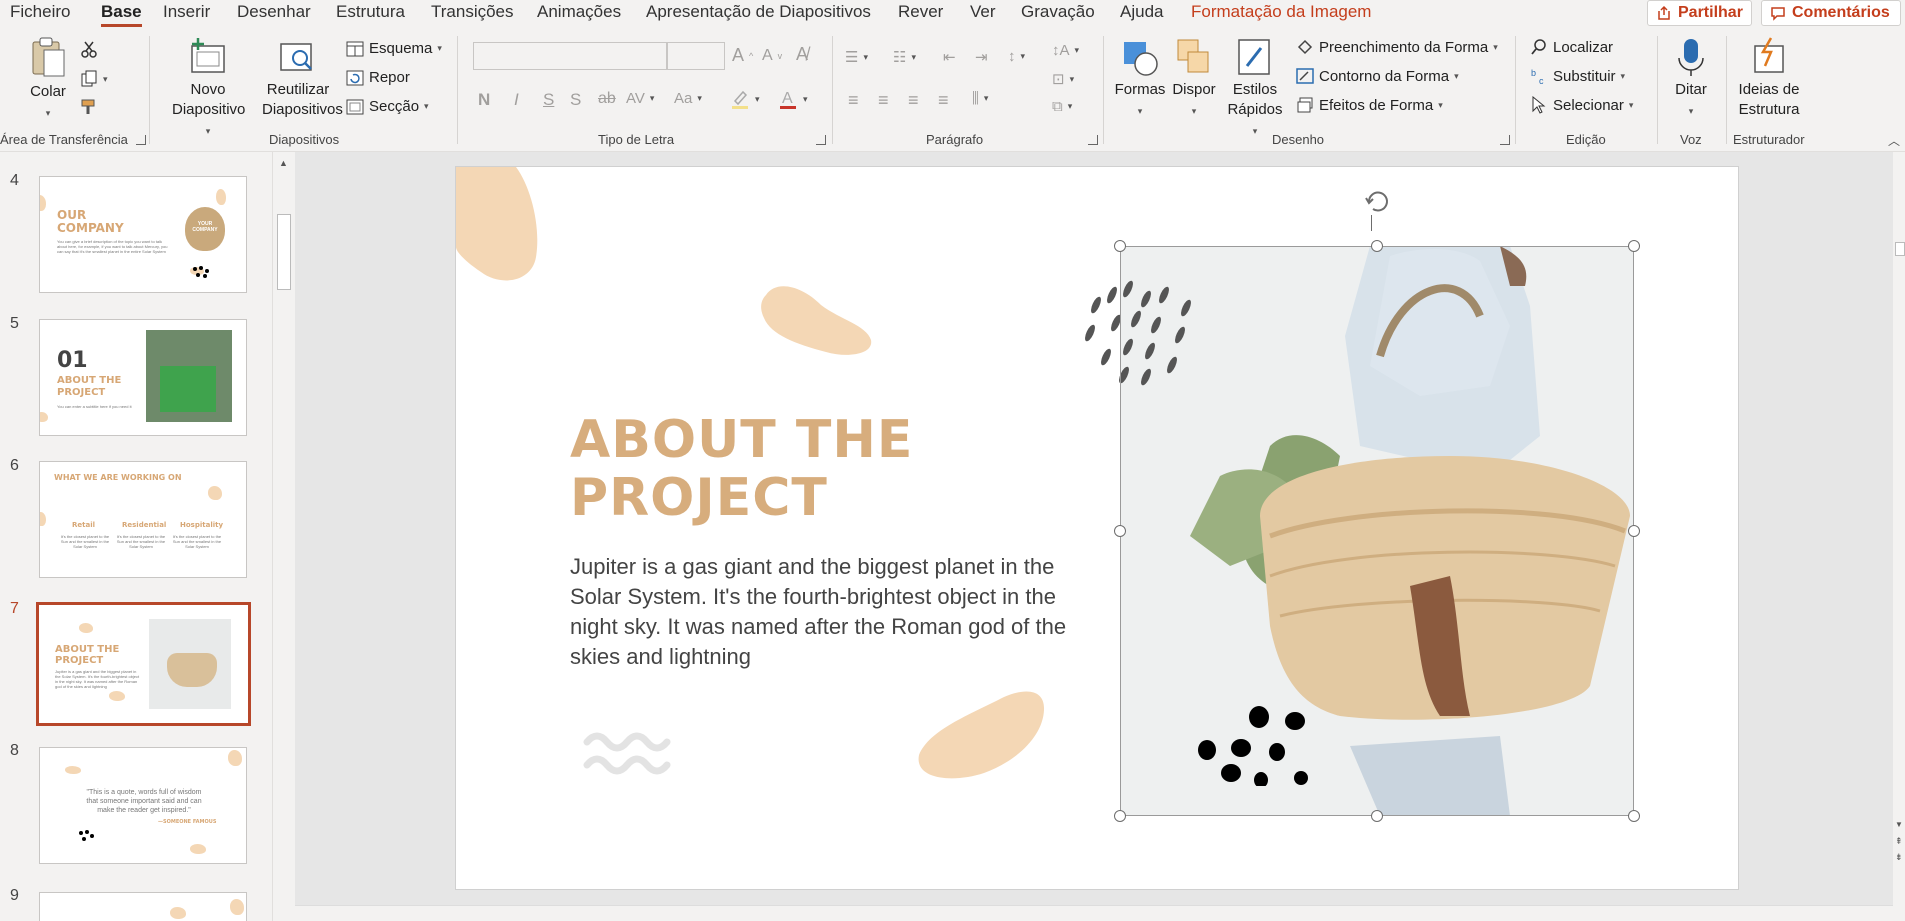 This screenshot has height=921, width=1905. I want to click on scroll-up-arrow: ▲, so click(283, 163).